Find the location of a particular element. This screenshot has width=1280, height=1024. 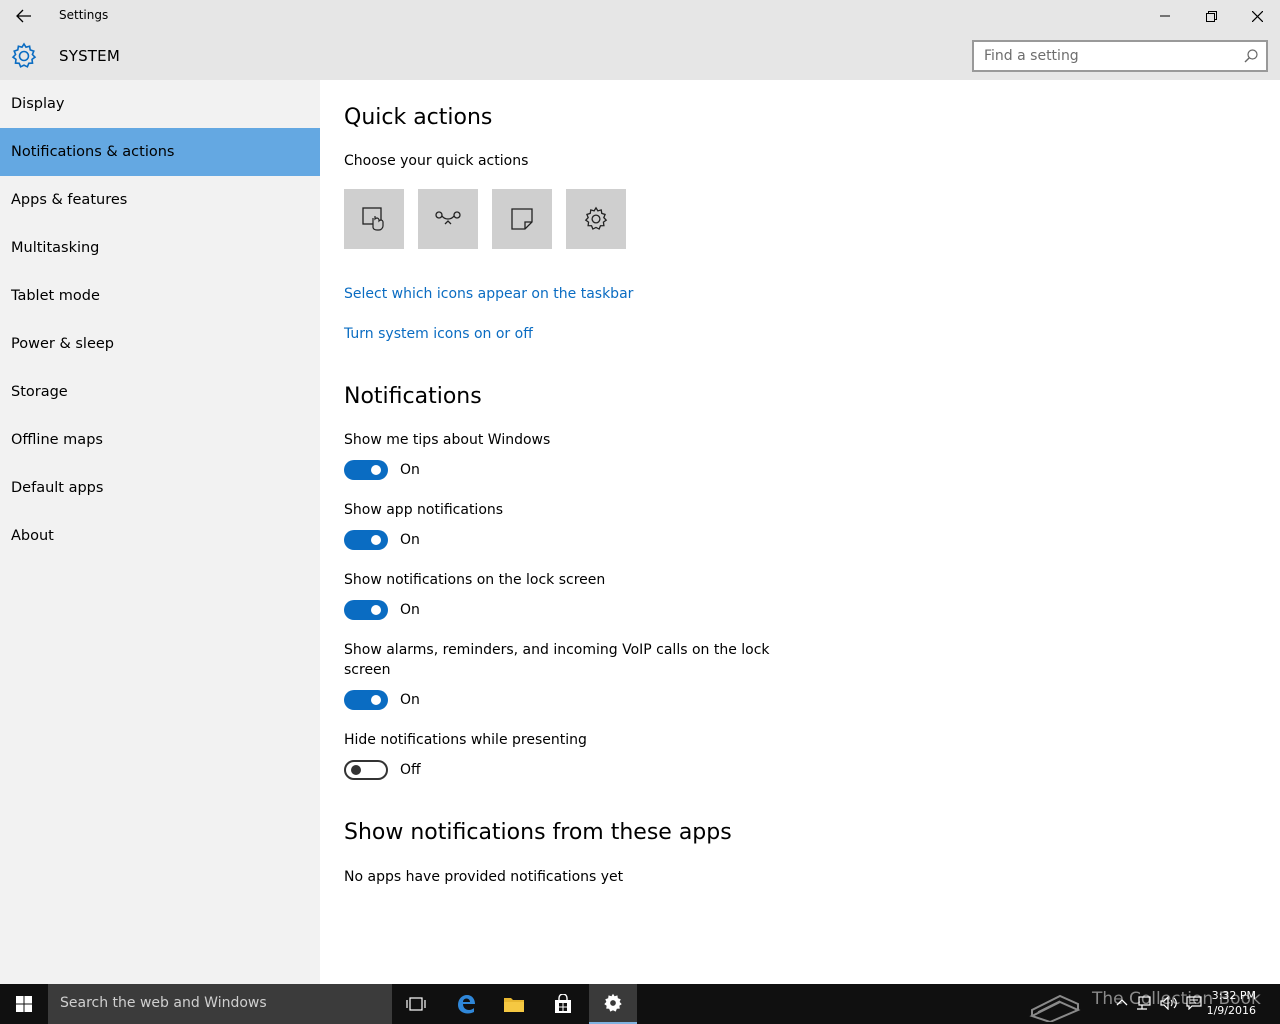

clock-date: 1/9/2016 is located at coordinates (1231, 1010).